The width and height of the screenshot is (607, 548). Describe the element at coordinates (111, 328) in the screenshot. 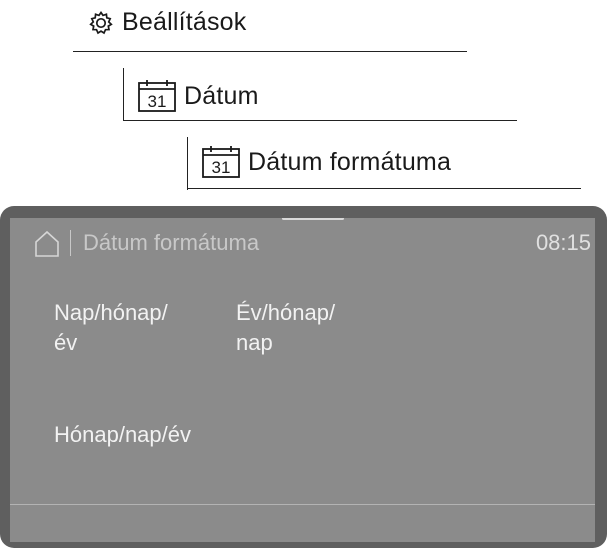

I see `option-day-month-year: Nap/hónap/ év` at that location.